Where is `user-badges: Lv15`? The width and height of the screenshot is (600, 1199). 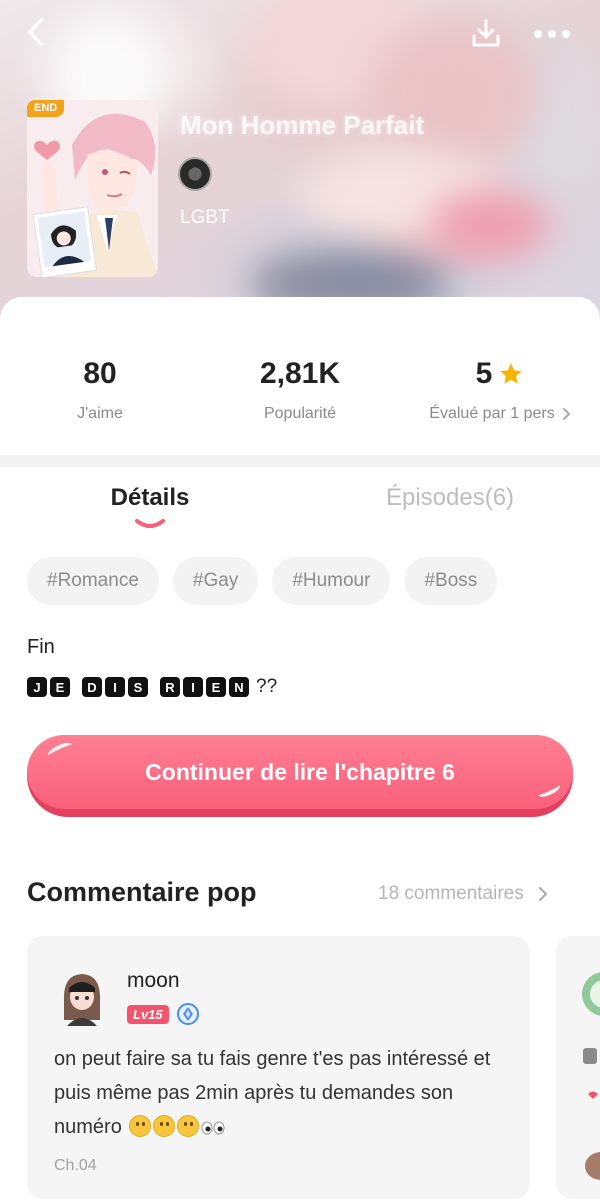
user-badges: Lv15 is located at coordinates (163, 1014).